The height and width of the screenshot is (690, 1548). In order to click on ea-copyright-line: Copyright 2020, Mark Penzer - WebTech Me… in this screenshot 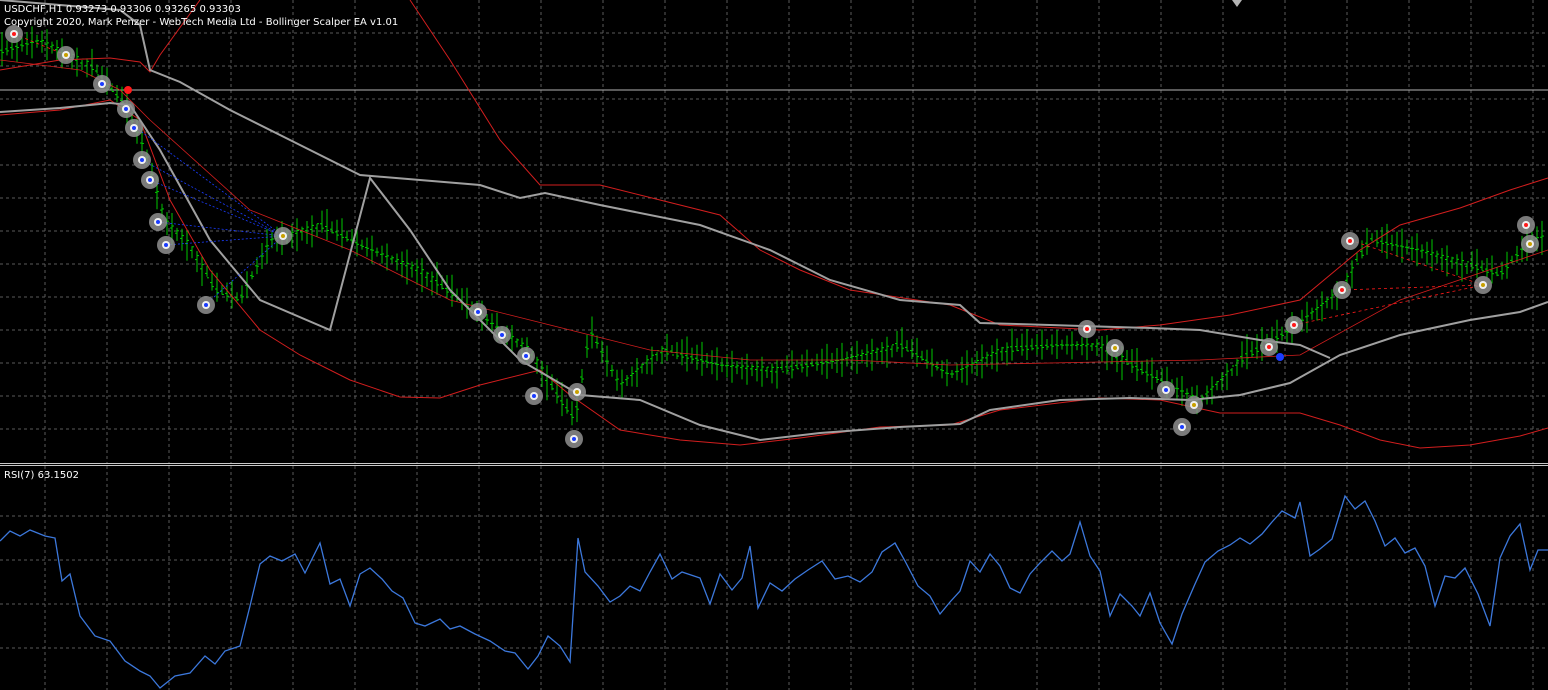, I will do `click(201, 22)`.